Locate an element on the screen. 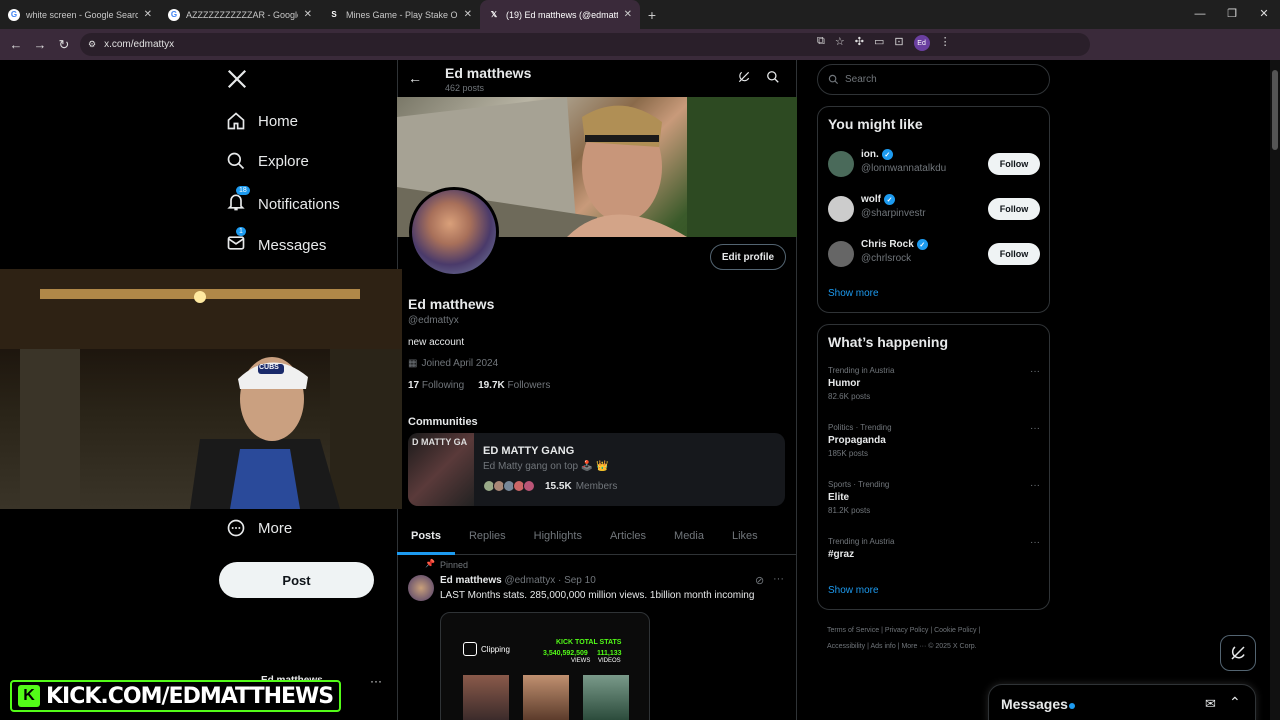 This screenshot has width=1280, height=720. nav-notifications: 18 Notifications is located at coordinates (283, 201).